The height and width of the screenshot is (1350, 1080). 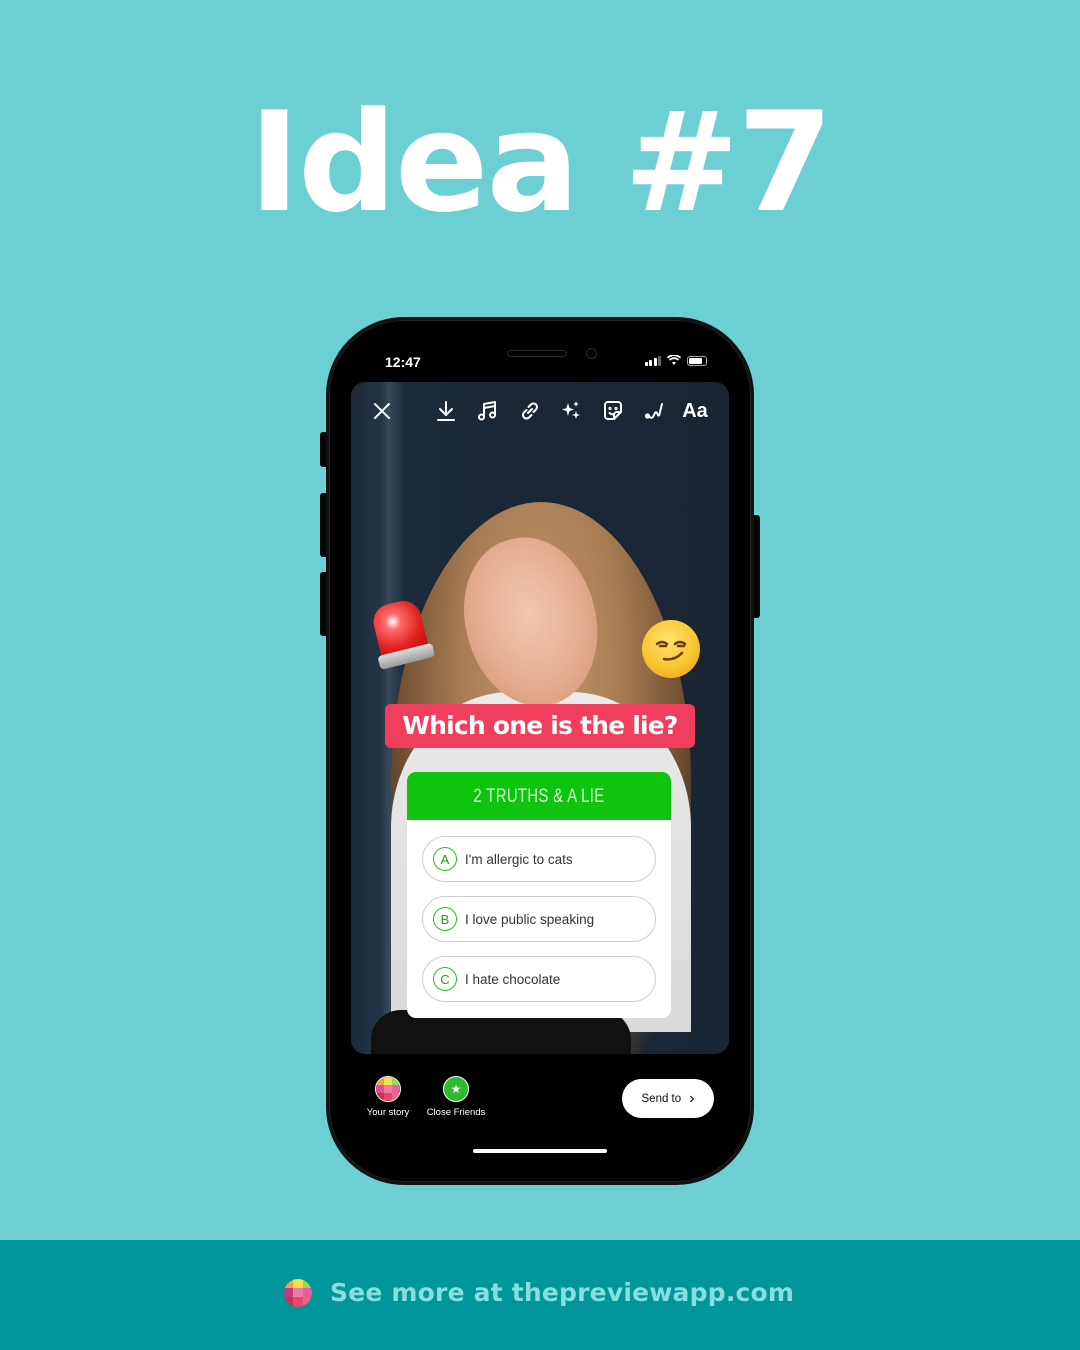 I want to click on question-text-sticker: Which one is the lie?, so click(x=540, y=726).